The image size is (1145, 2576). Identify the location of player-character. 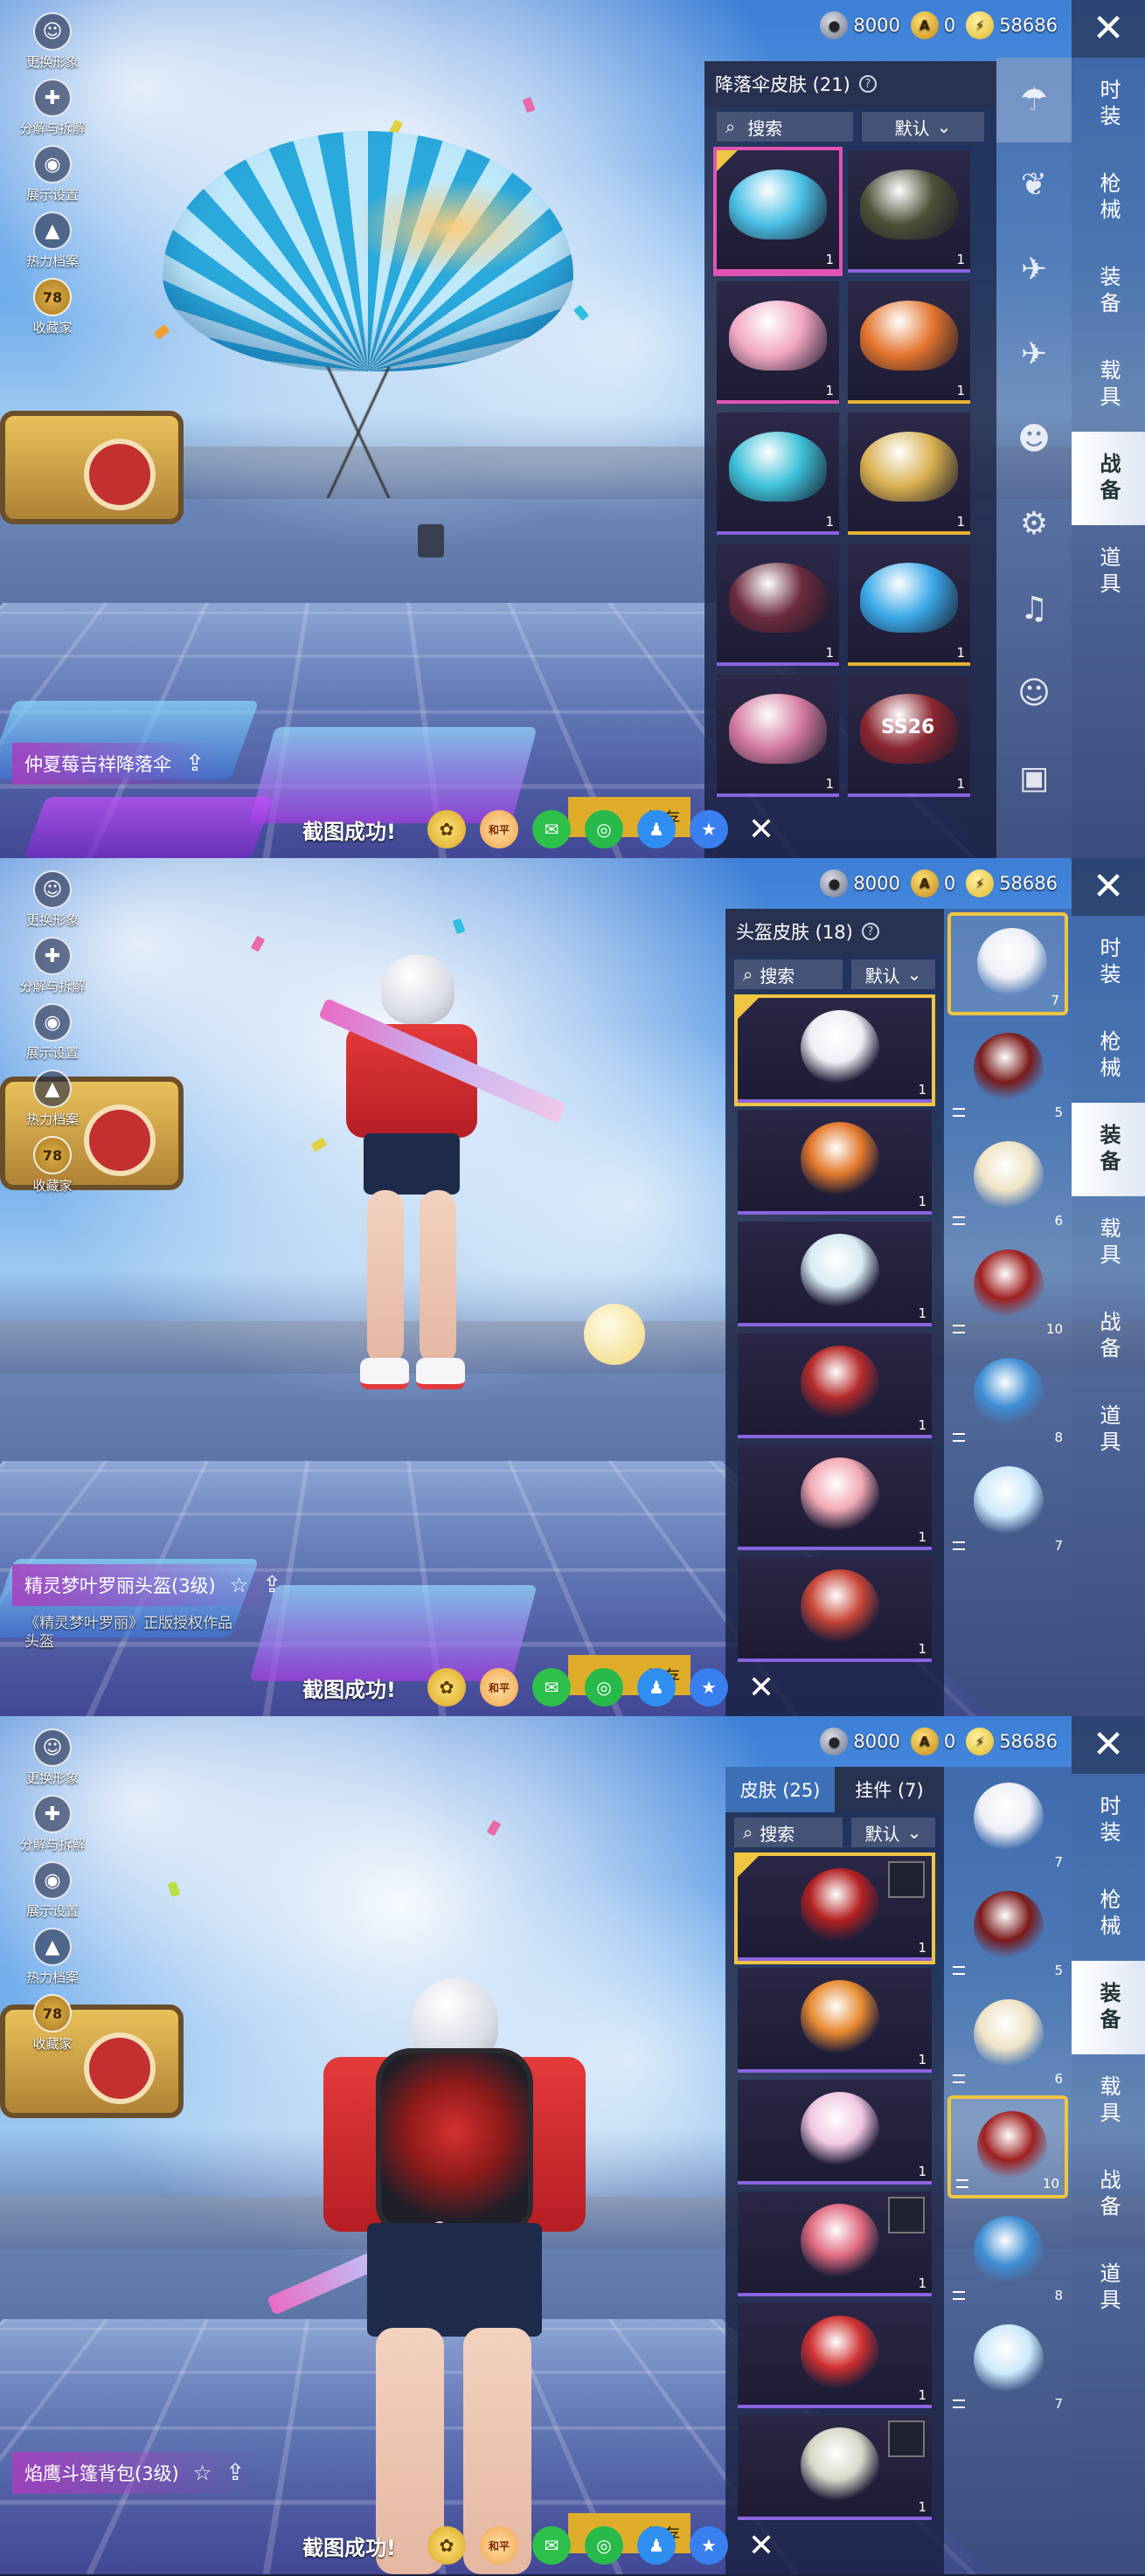
(442, 1199).